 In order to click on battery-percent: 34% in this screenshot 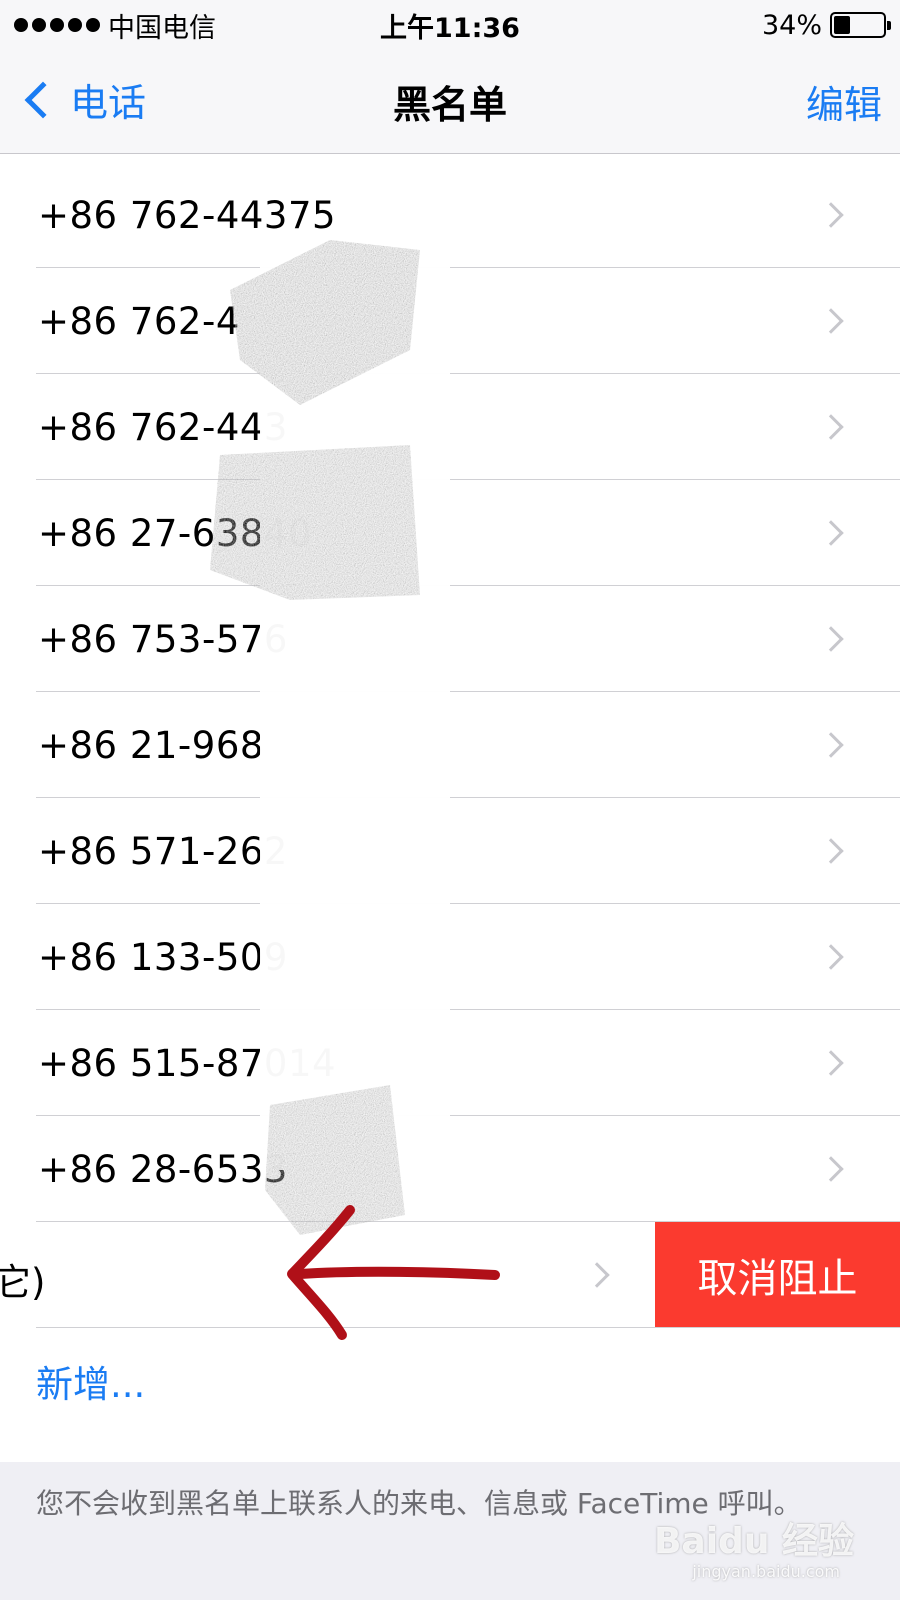, I will do `click(791, 25)`.